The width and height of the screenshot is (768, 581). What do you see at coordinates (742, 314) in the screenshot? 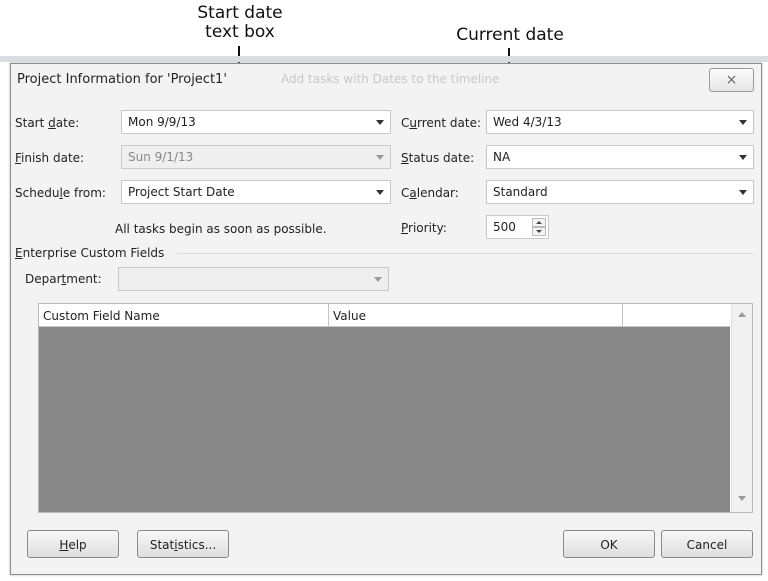
I see `scroll-up-icon` at bounding box center [742, 314].